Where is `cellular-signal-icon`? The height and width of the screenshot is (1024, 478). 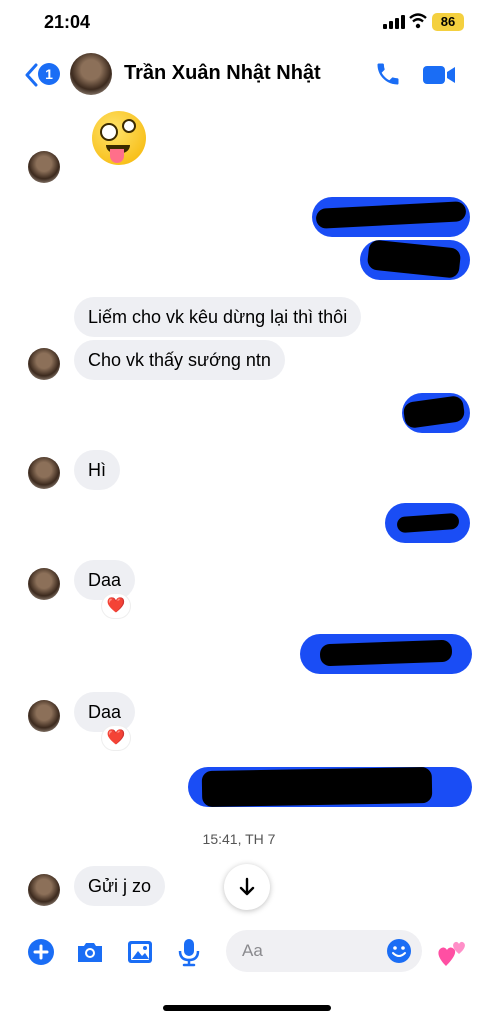
cellular-signal-icon is located at coordinates (394, 22).